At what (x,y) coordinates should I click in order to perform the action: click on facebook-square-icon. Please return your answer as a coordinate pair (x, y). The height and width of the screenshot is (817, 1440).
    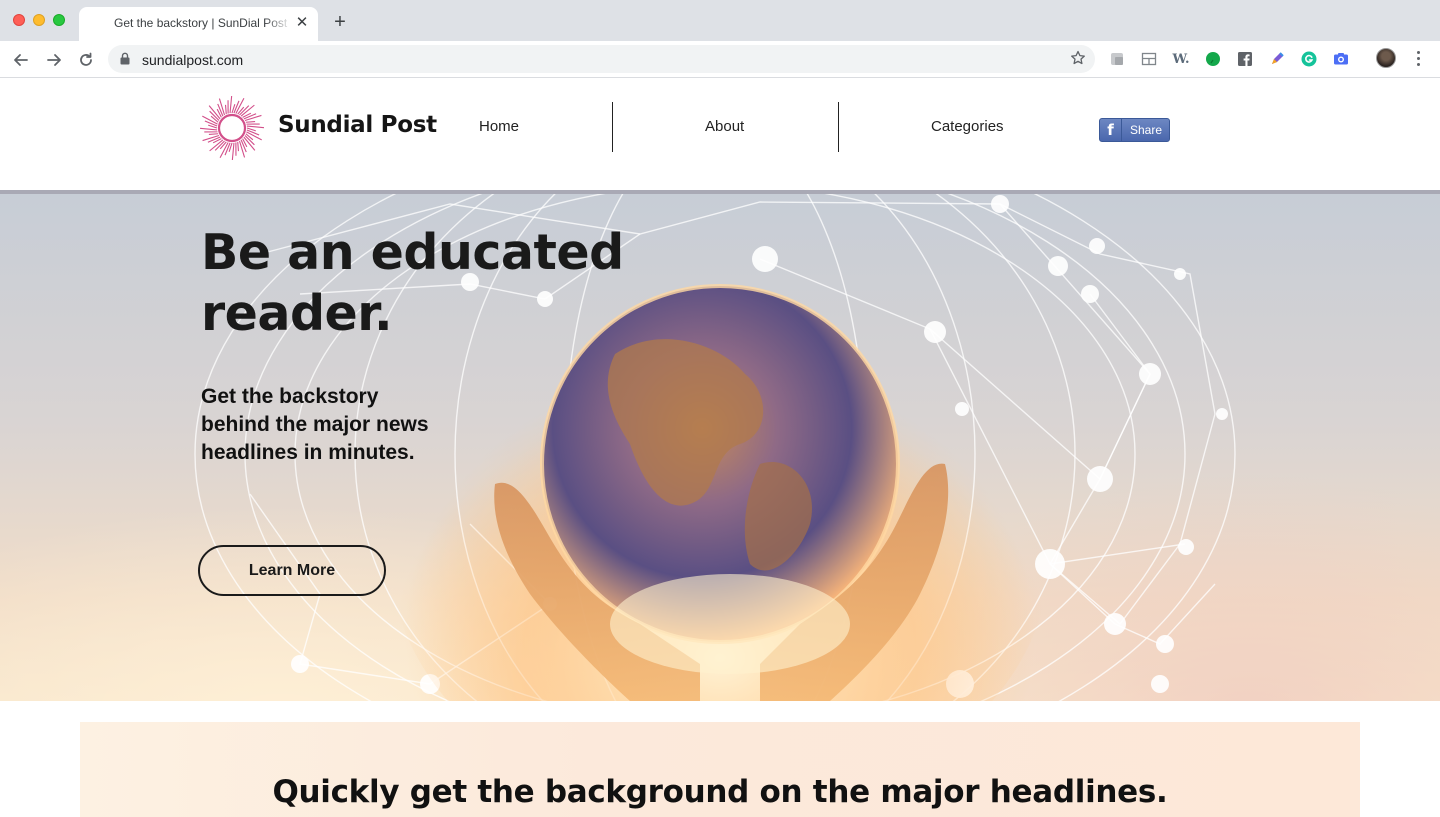
    Looking at the image, I should click on (1245, 59).